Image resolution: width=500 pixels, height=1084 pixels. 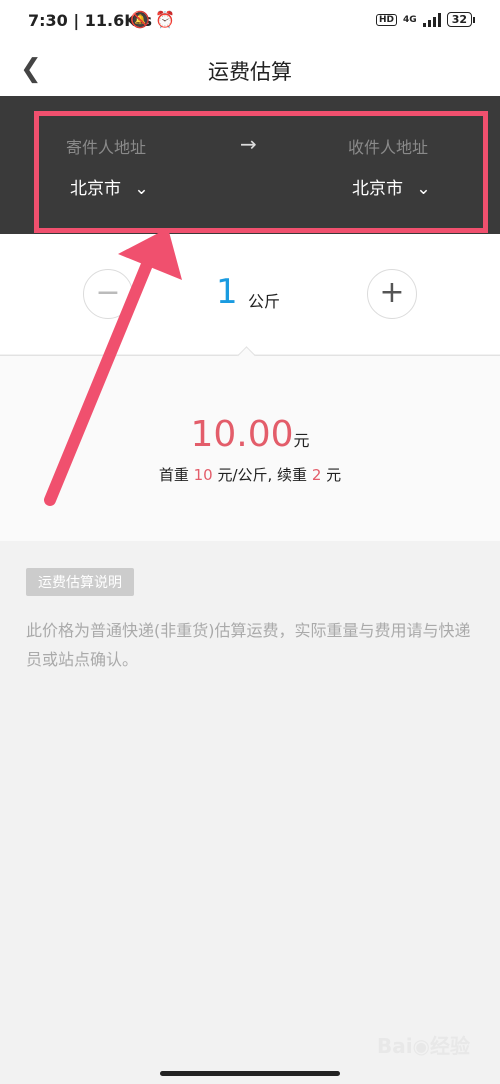 What do you see at coordinates (316, 475) in the screenshot?
I see `extra-weight-price: 2` at bounding box center [316, 475].